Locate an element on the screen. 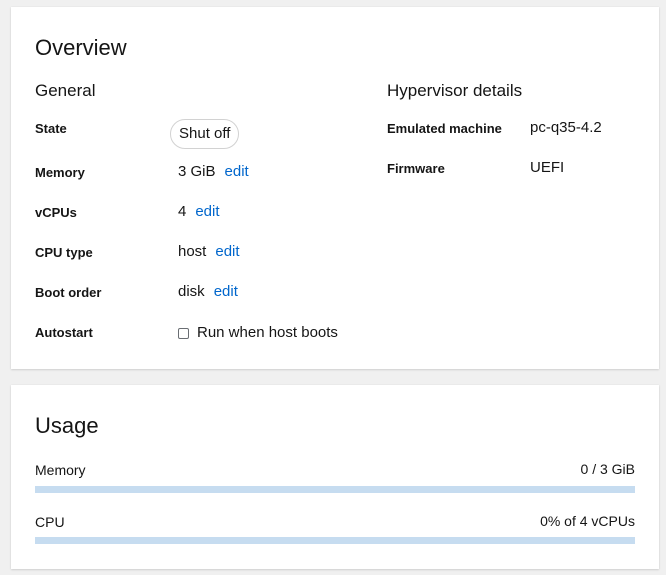 The height and width of the screenshot is (575, 666). autostart-checkbox-container: Run when host boots is located at coordinates (258, 333).